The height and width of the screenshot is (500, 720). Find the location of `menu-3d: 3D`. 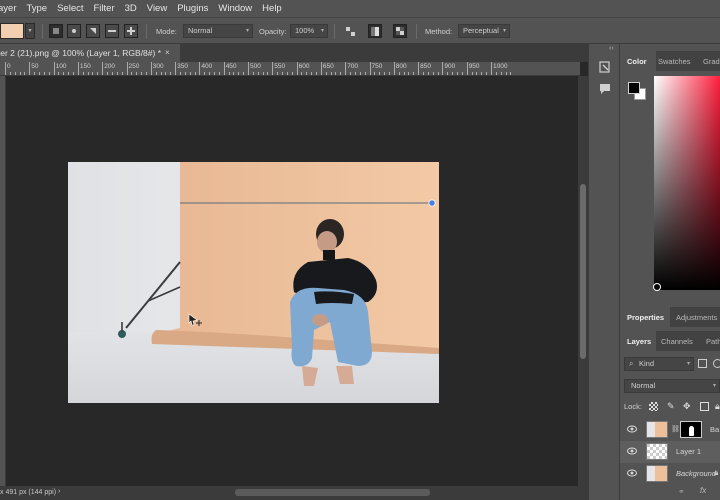

menu-3d: 3D is located at coordinates (131, 8).